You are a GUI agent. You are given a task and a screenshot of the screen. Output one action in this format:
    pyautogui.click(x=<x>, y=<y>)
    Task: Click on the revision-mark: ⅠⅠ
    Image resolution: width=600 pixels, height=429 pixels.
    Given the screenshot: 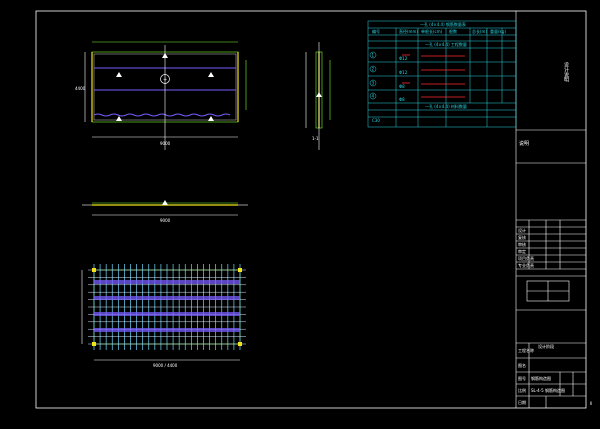 What is the action you would take?
    pyautogui.click(x=591, y=403)
    